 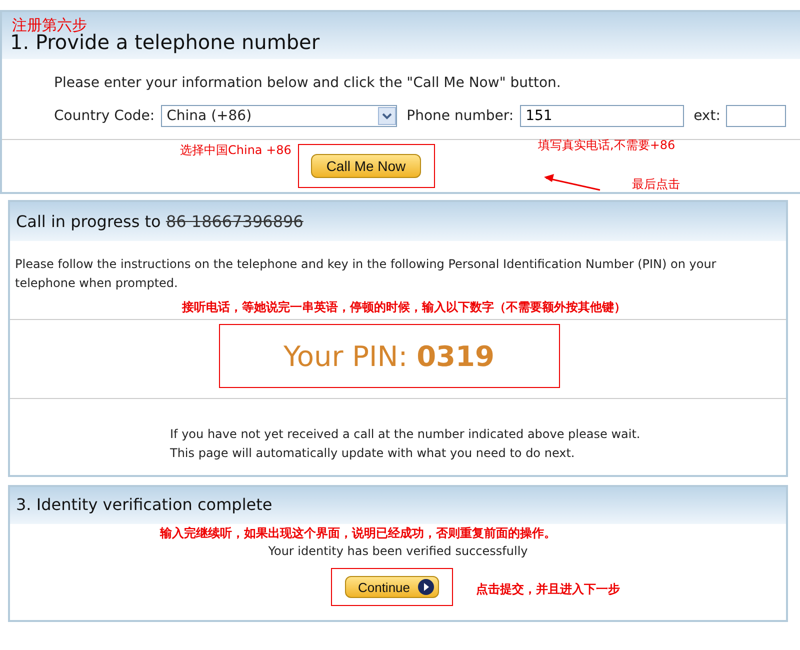 I want to click on ext-label: ext:, so click(x=707, y=116).